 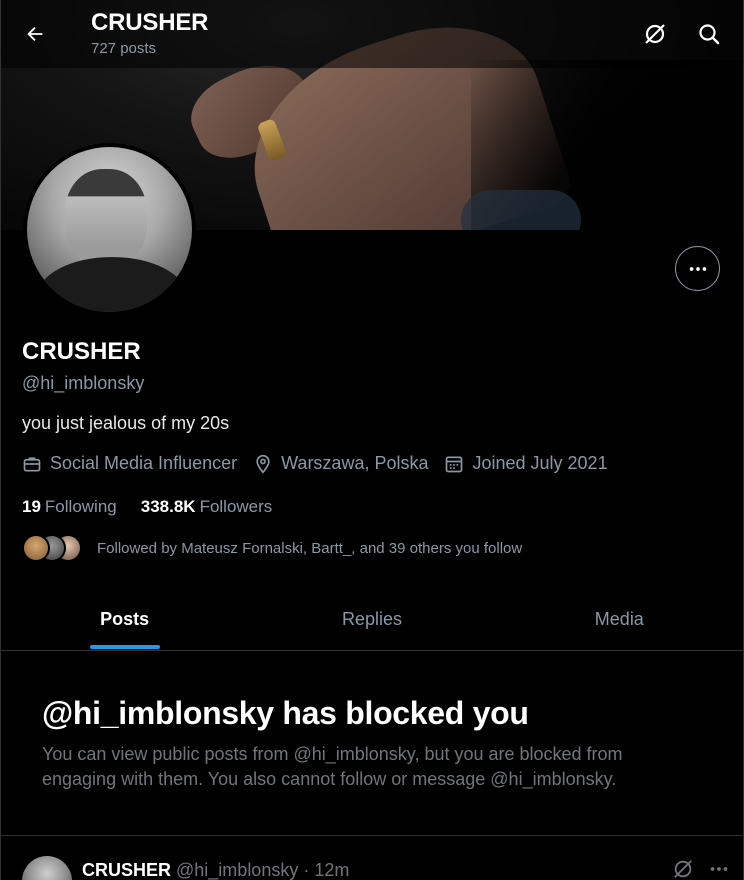 I want to click on profile-bio: you just jealous of my 20s, so click(x=126, y=423).